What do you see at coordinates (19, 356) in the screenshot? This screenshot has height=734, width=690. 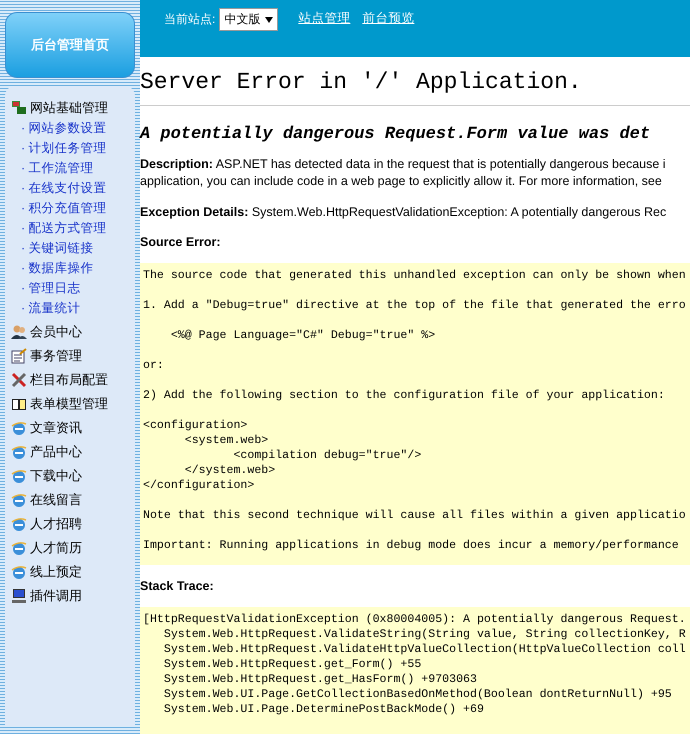 I see `form-icon` at bounding box center [19, 356].